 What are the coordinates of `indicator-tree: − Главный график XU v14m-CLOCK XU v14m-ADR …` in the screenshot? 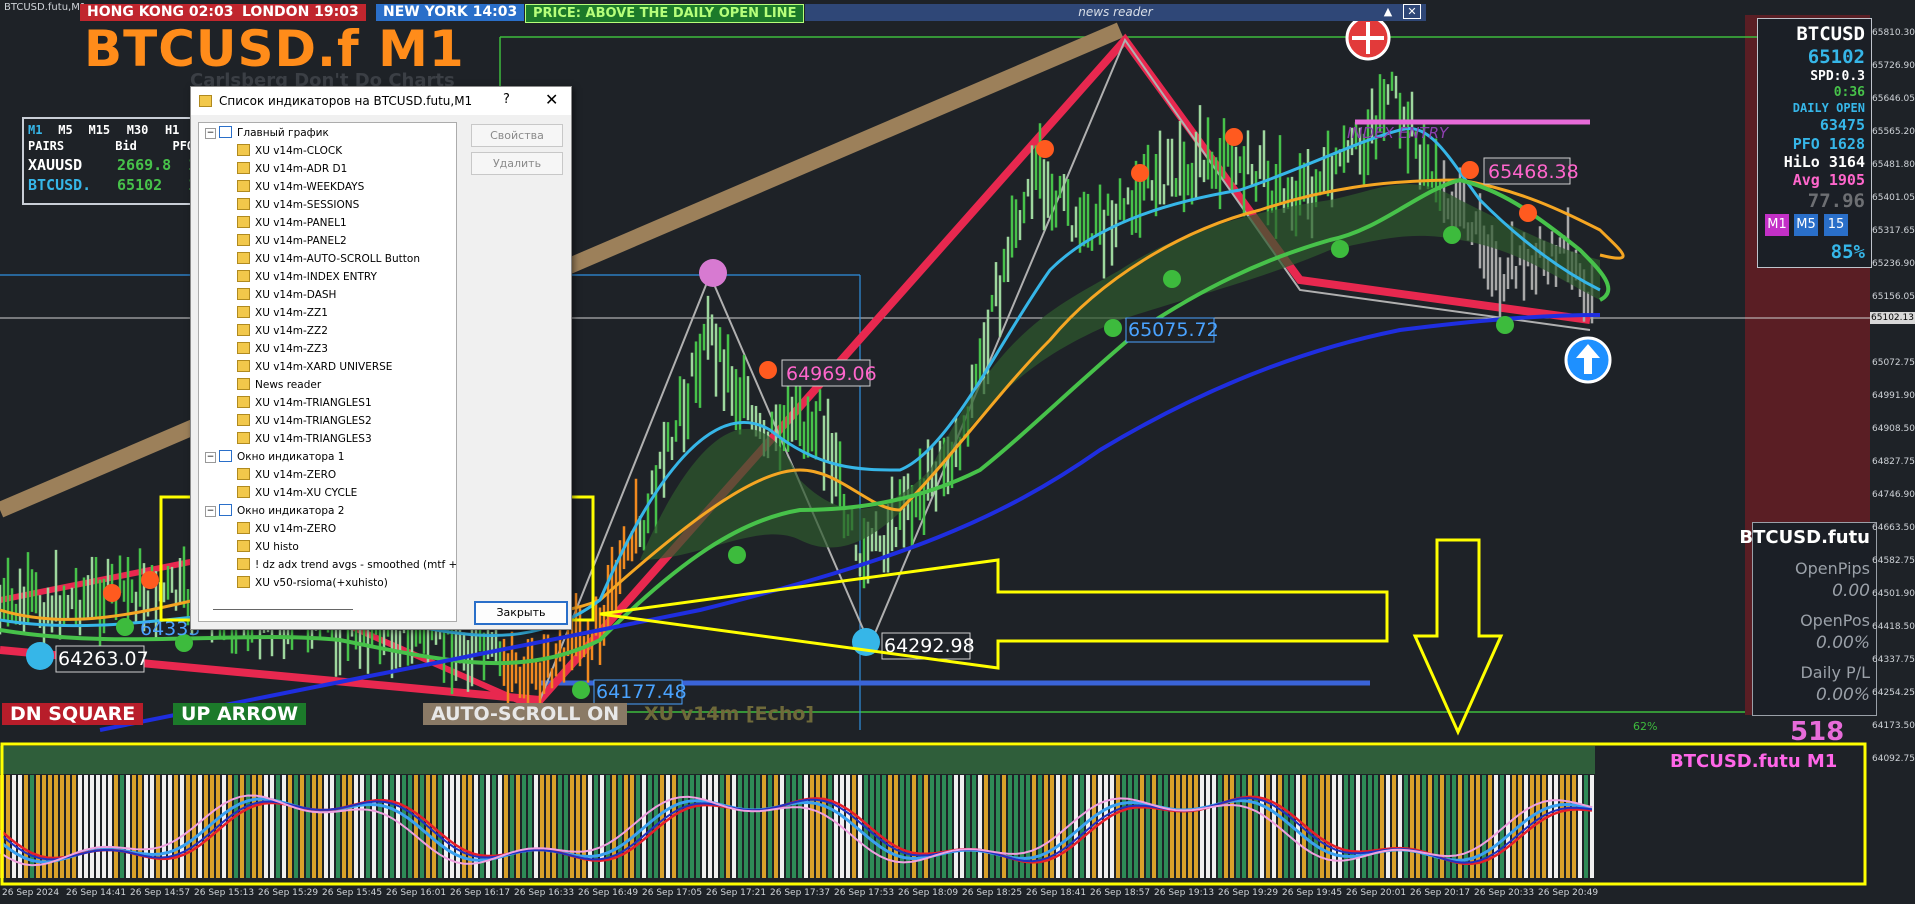 It's located at (327, 372).